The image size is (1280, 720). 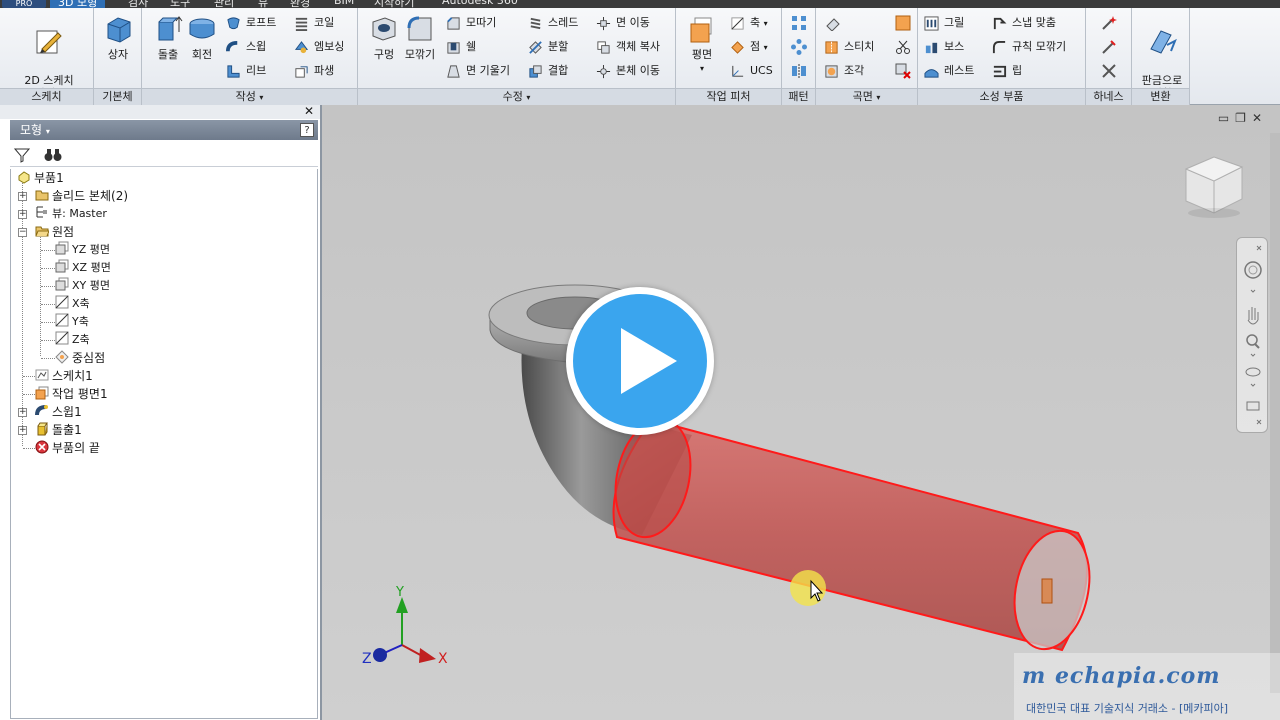 I want to click on browser-header: 모형 ▾ ?, so click(x=164, y=130).